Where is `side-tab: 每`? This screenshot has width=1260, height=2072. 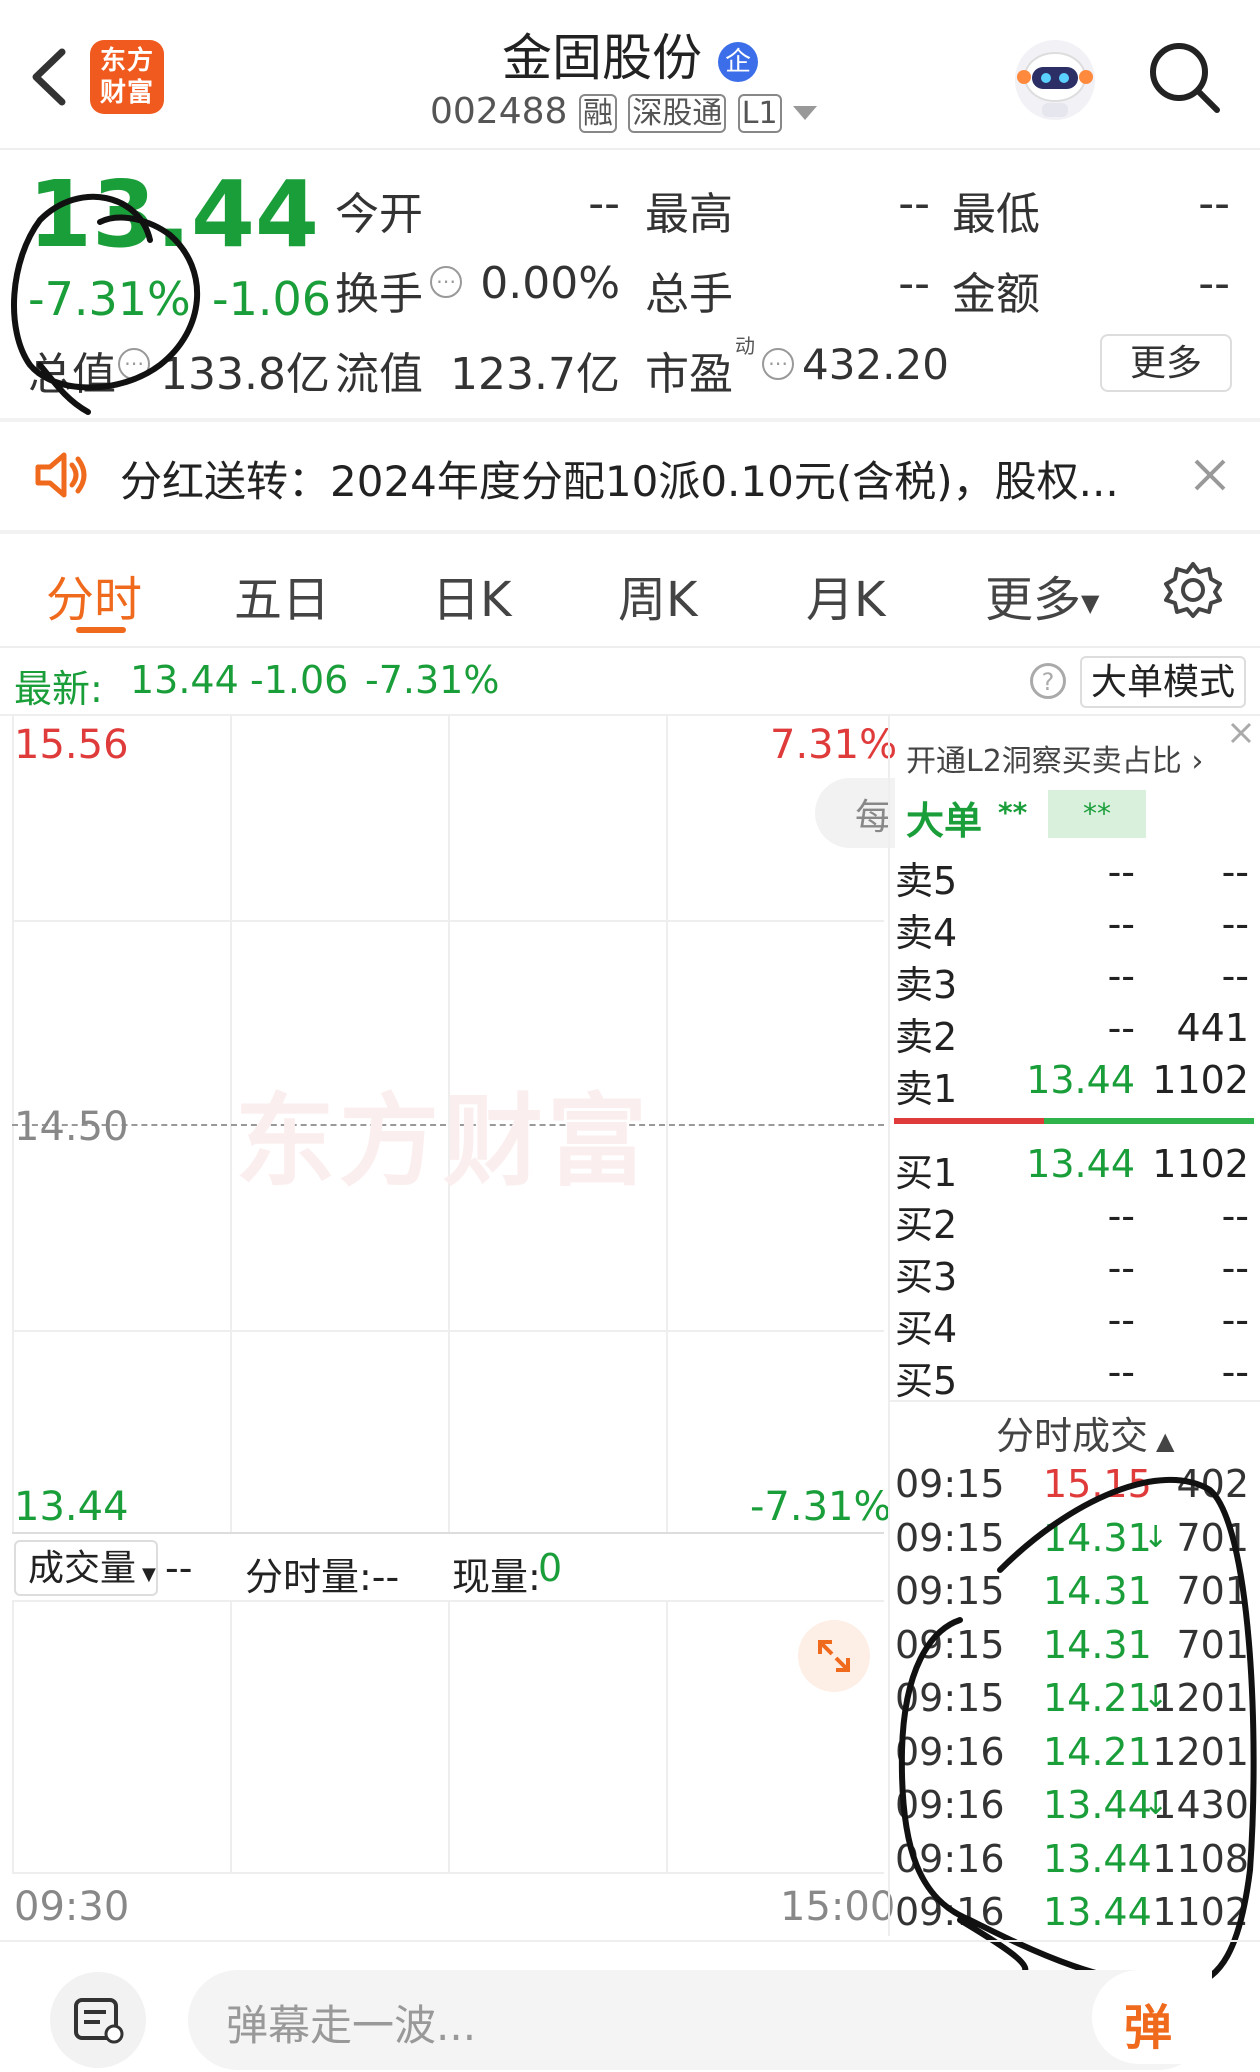 side-tab: 每 is located at coordinates (855, 813).